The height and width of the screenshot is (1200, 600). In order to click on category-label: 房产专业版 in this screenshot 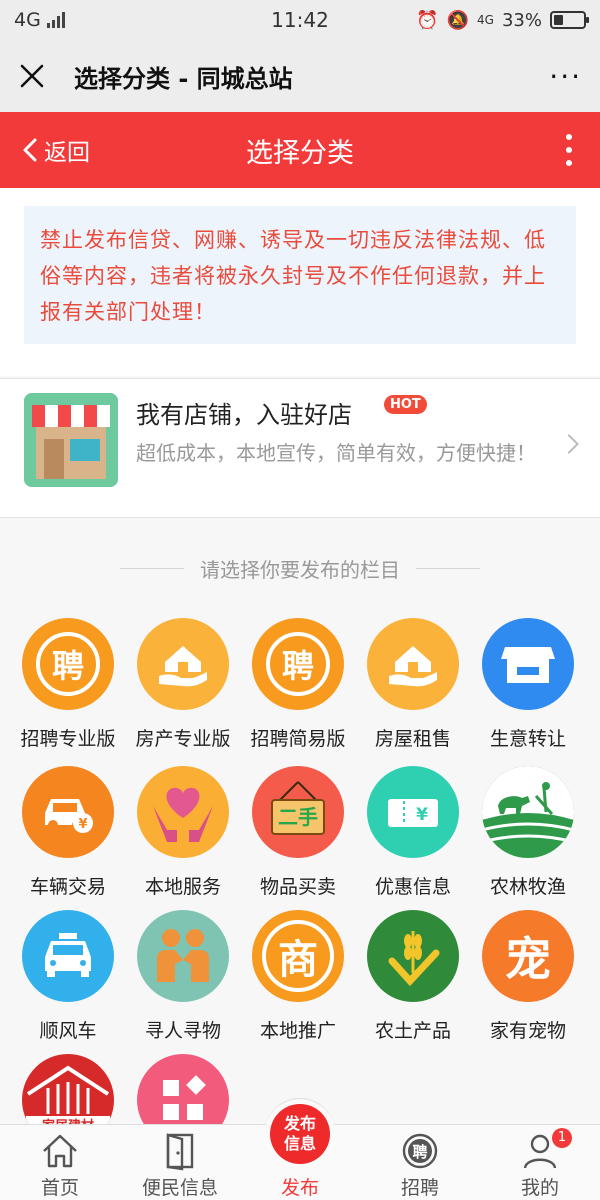, I will do `click(183, 739)`.